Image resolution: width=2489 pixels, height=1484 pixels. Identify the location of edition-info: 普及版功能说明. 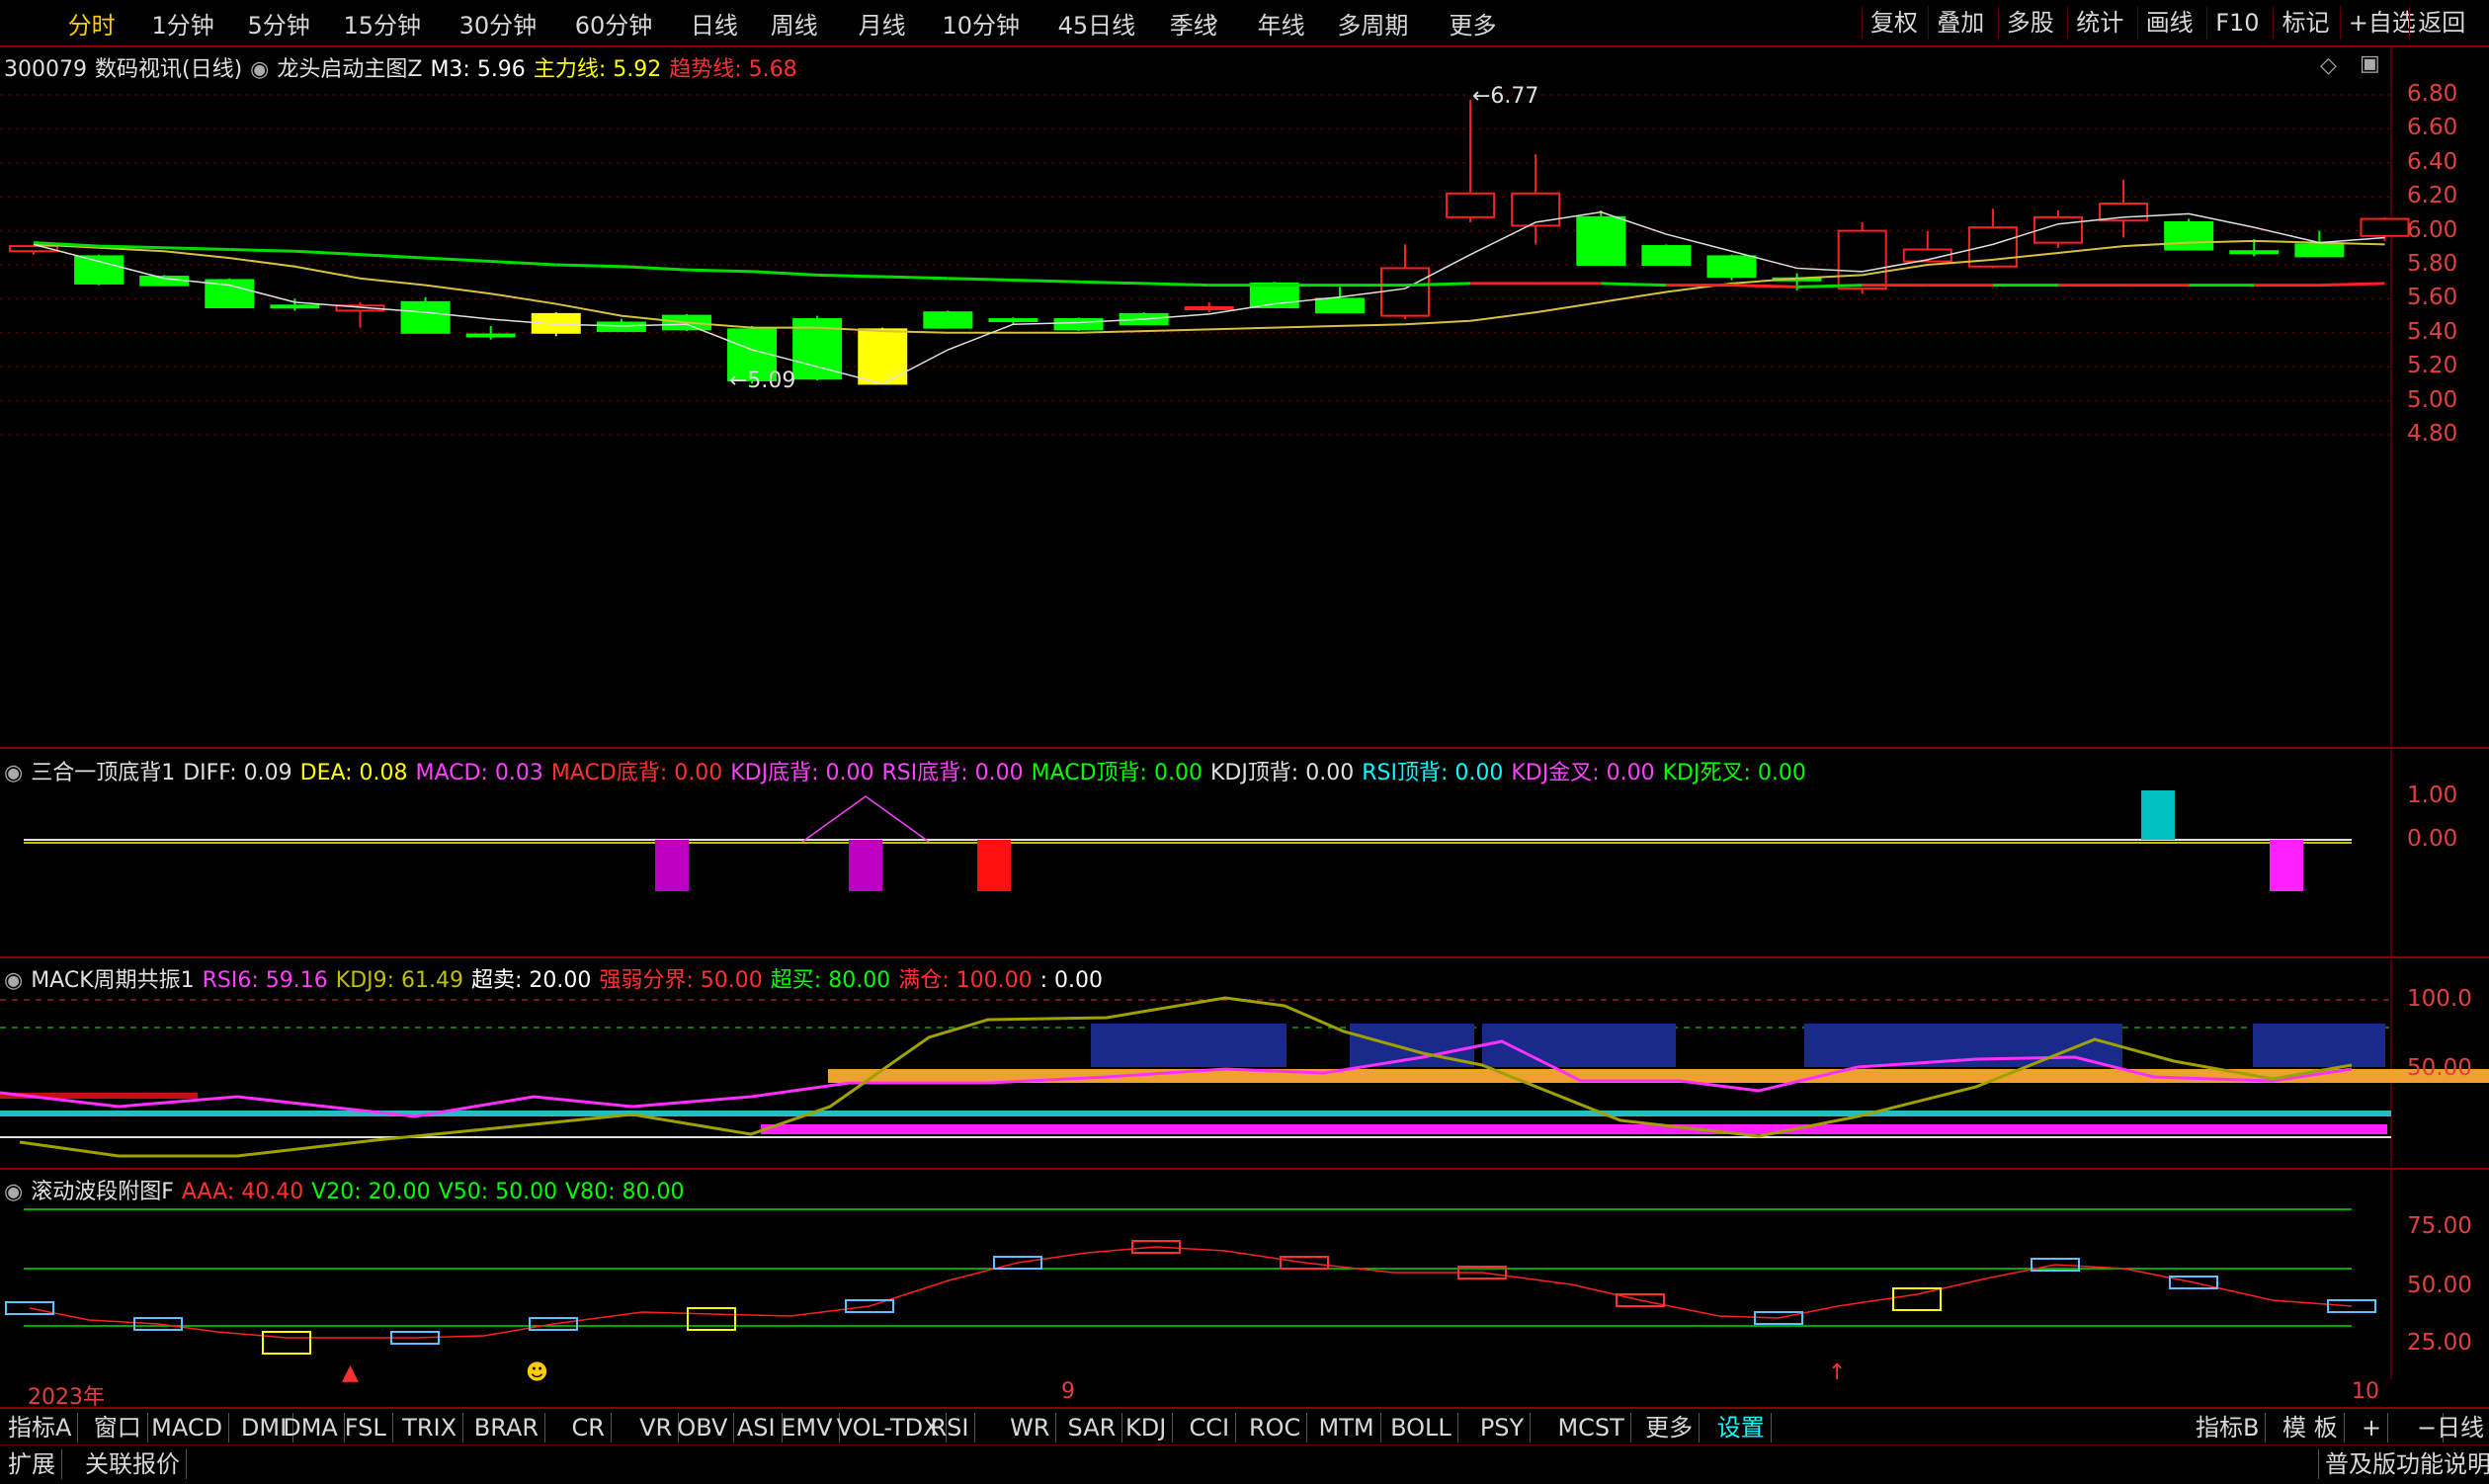
(2403, 1464).